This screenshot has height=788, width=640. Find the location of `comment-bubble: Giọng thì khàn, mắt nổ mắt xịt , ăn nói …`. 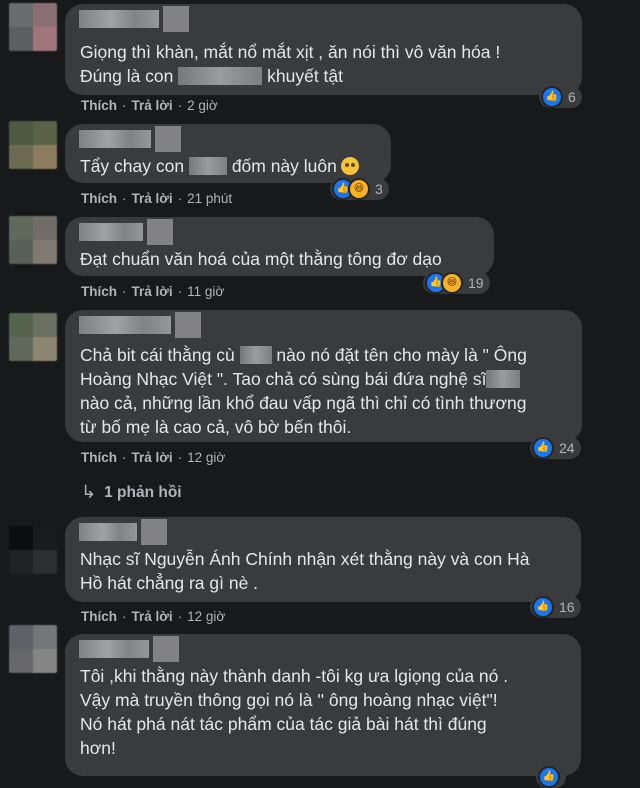

comment-bubble: Giọng thì khàn, mắt nổ mắt xịt , ăn nói … is located at coordinates (323, 49).